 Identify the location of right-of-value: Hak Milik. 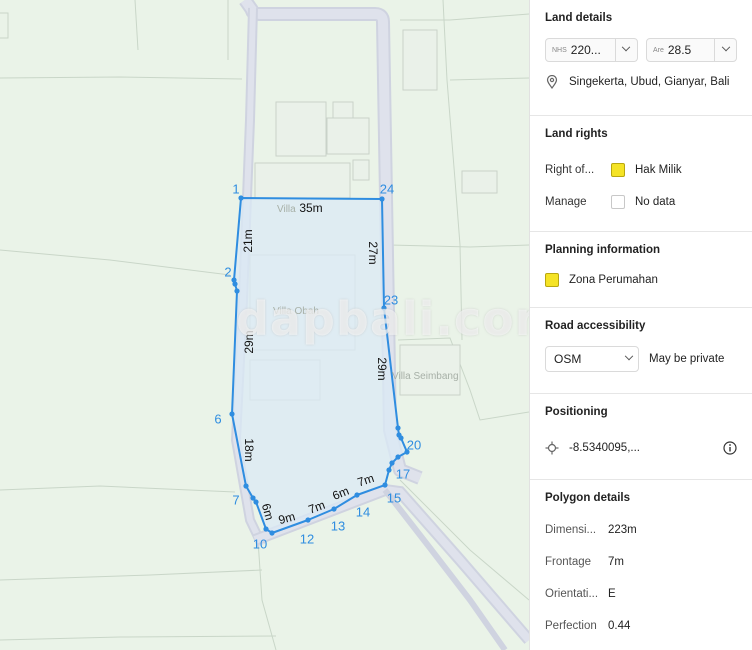
(658, 170).